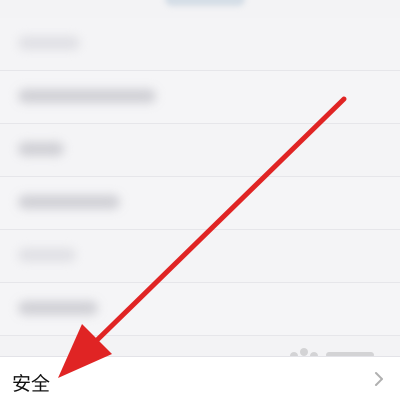 This screenshot has width=400, height=400. What do you see at coordinates (200, 378) in the screenshot?
I see `security-item: 安全` at bounding box center [200, 378].